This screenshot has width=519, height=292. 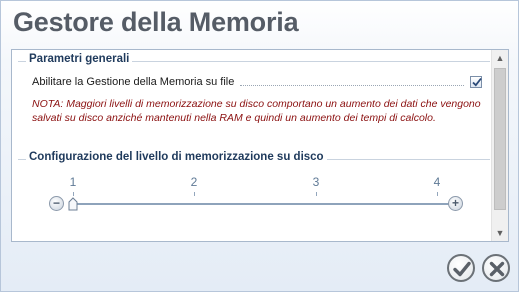 What do you see at coordinates (500, 233) in the screenshot?
I see `scroll-down-icon: ▼` at bounding box center [500, 233].